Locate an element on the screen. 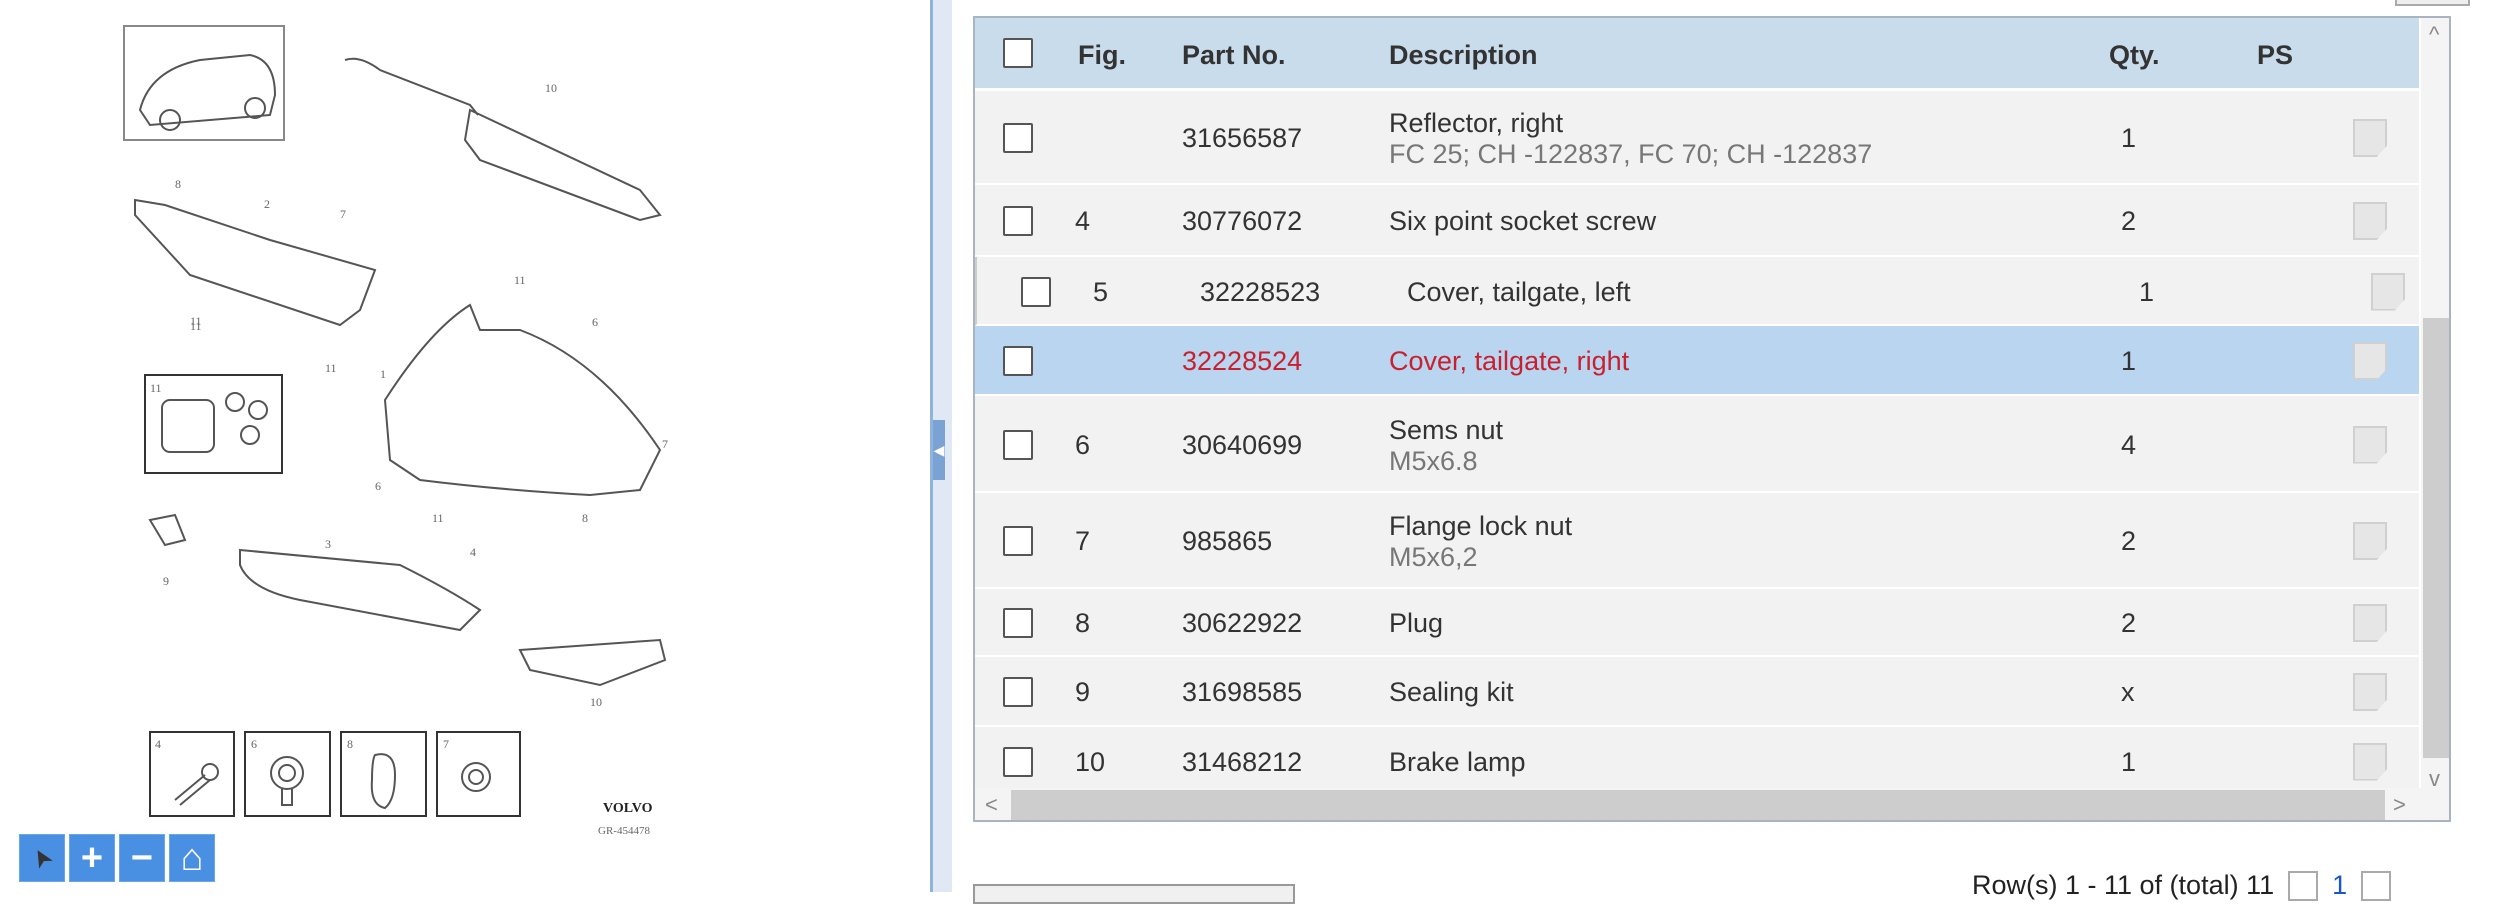 This screenshot has height=904, width=2500. description-cell: Six point socket screw is located at coordinates (1522, 221).